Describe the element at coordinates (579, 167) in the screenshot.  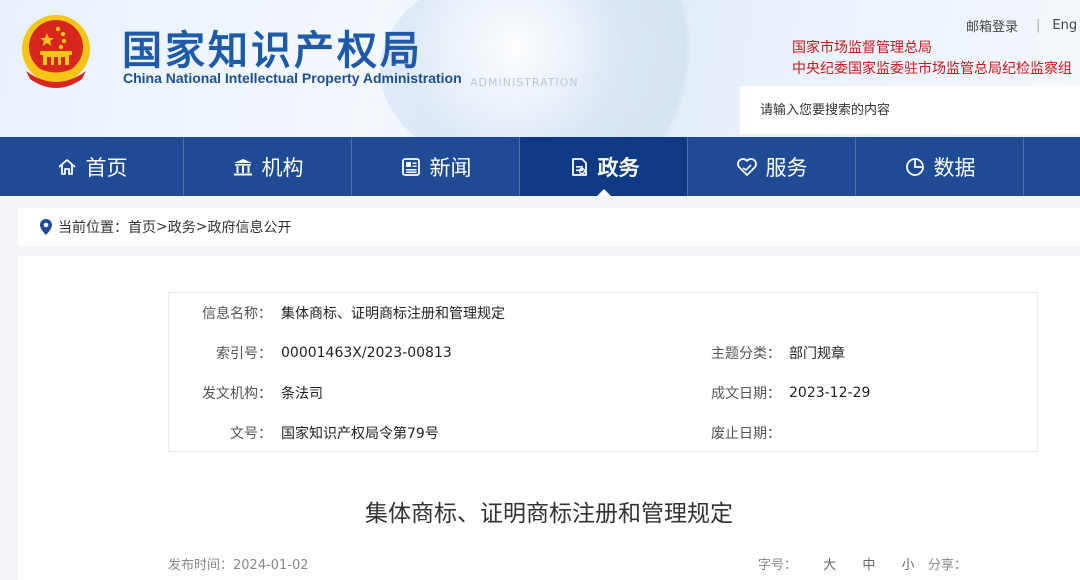
I see `government-affairs-icon` at that location.